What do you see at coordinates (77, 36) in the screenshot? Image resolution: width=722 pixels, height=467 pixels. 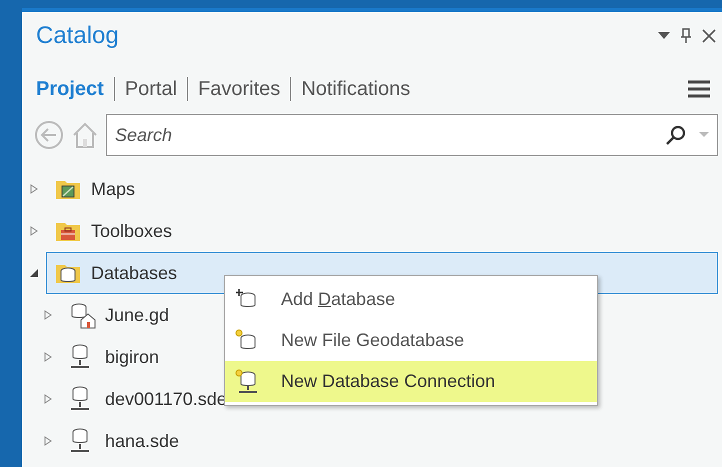 I see `panel-title: Catalog` at bounding box center [77, 36].